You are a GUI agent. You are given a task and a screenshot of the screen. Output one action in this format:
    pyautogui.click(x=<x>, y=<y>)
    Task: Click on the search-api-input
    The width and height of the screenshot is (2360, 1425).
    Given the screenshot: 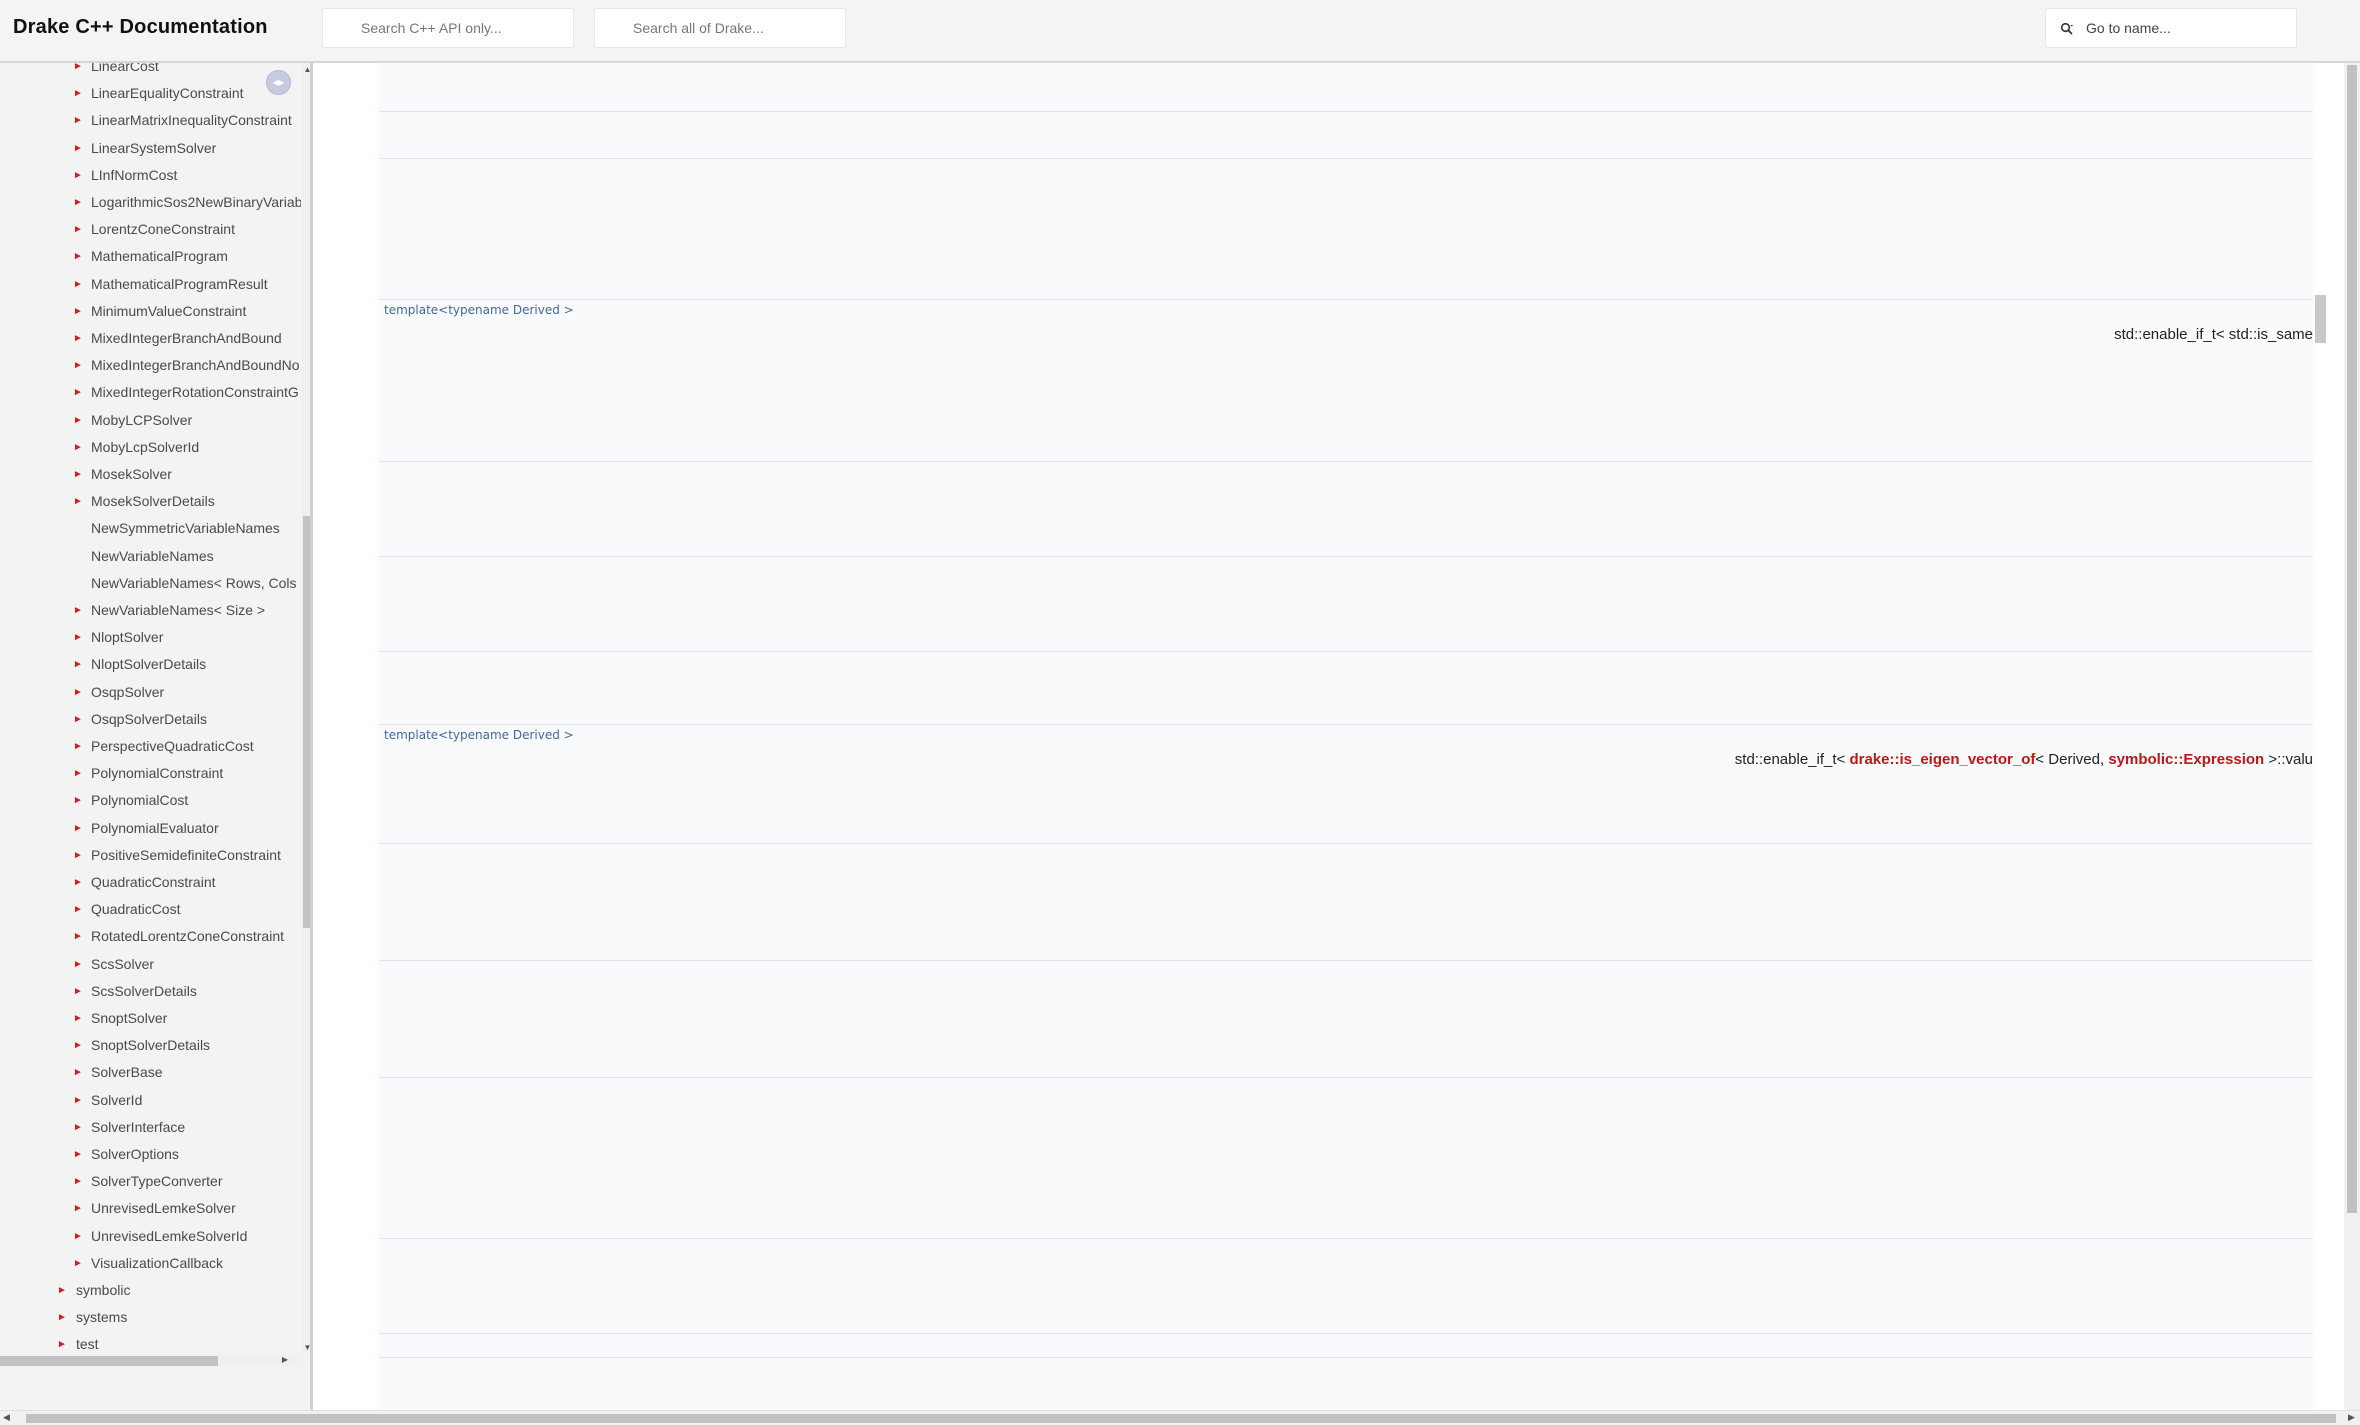 What is the action you would take?
    pyautogui.click(x=448, y=28)
    